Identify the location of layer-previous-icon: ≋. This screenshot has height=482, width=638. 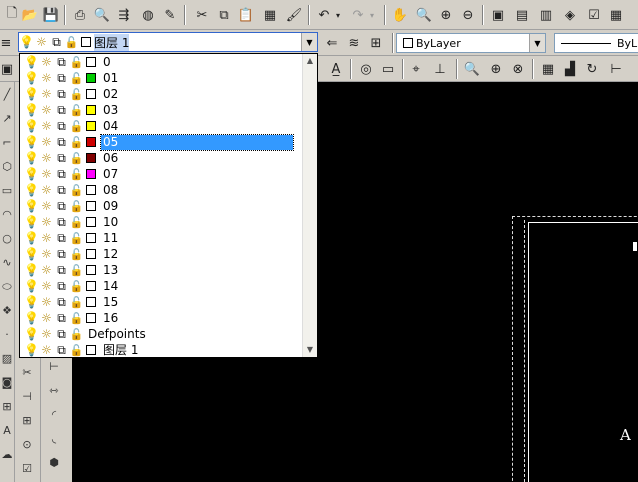
(354, 43).